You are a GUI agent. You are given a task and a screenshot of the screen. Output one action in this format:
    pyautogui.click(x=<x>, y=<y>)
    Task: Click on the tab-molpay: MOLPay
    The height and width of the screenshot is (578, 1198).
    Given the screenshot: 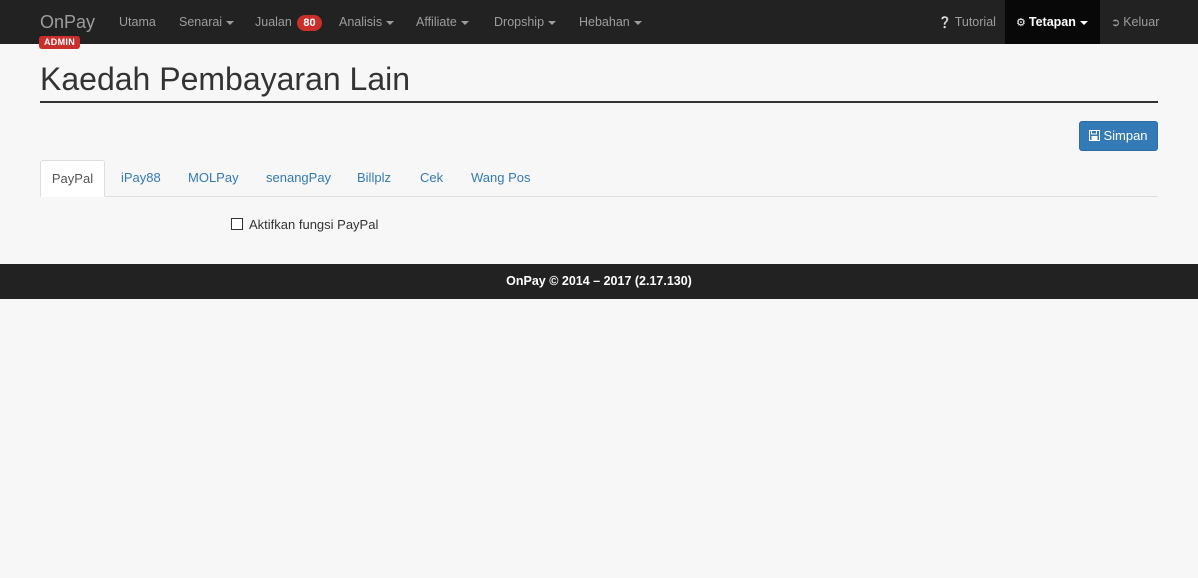 What is the action you would take?
    pyautogui.click(x=213, y=178)
    